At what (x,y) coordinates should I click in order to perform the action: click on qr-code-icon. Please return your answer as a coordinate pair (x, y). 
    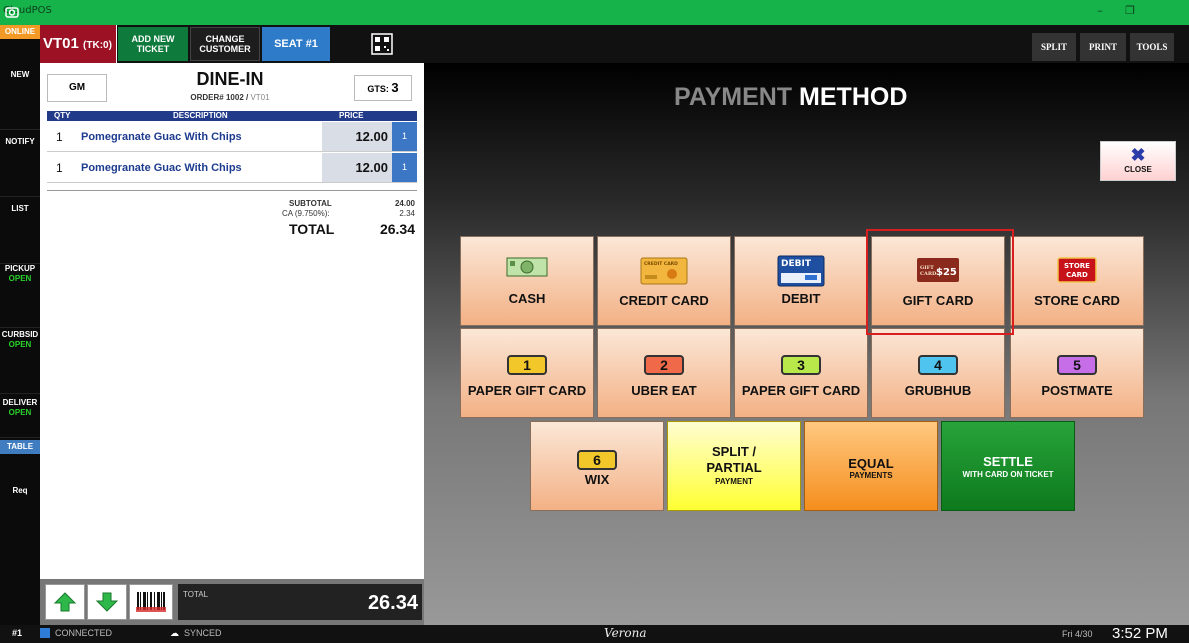
    Looking at the image, I should click on (382, 44).